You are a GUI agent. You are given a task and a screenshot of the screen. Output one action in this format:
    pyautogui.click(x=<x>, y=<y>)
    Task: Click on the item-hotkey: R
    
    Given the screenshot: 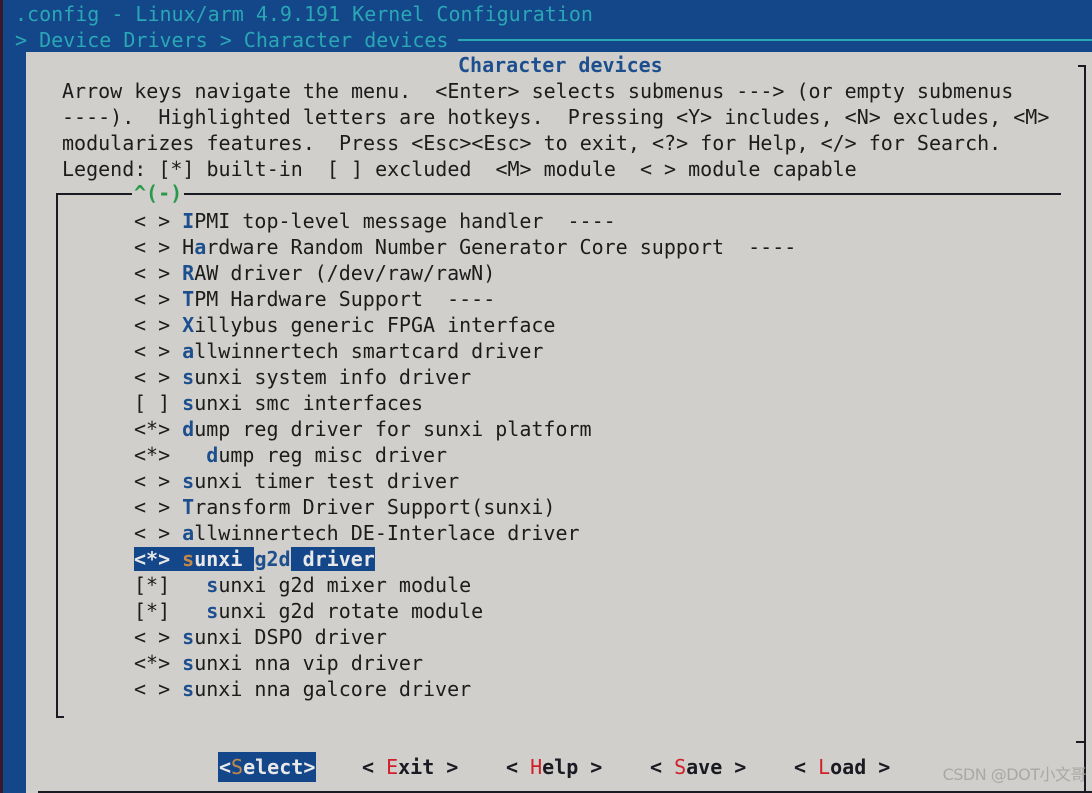 What is the action you would take?
    pyautogui.click(x=188, y=273)
    